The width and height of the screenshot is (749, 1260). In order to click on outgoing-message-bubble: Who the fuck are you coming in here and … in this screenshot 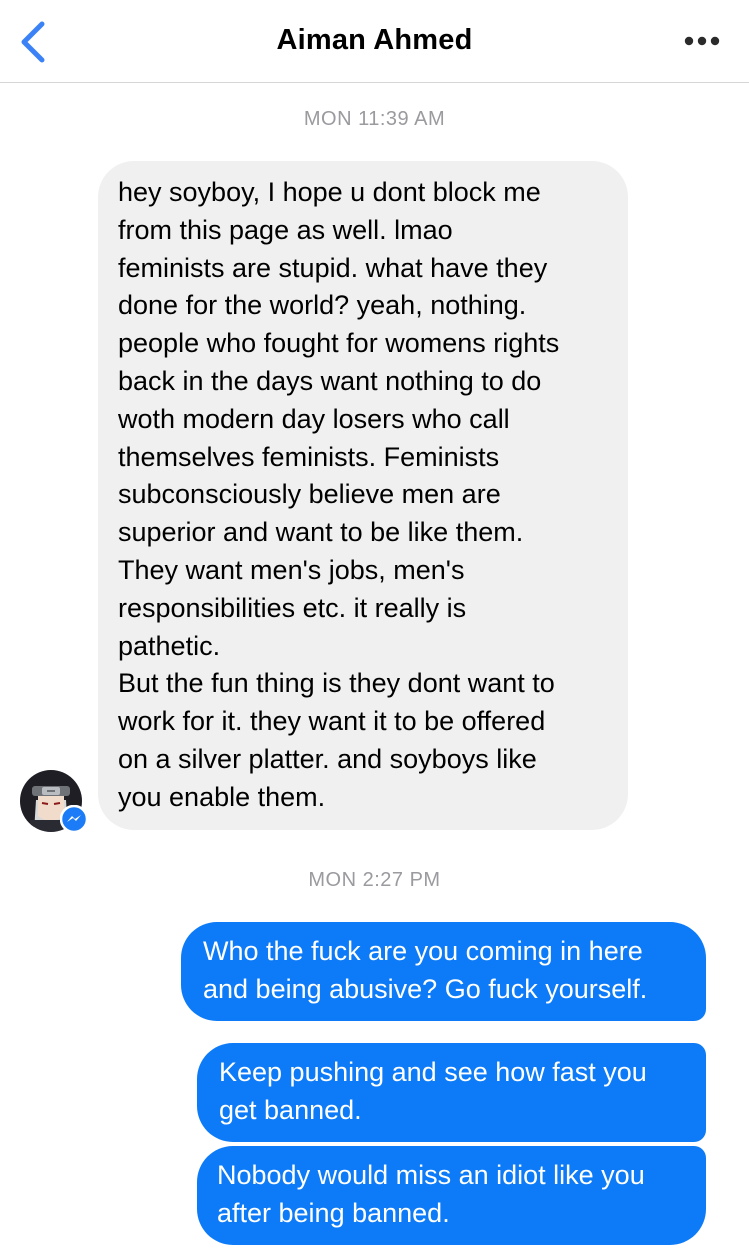, I will do `click(443, 971)`.